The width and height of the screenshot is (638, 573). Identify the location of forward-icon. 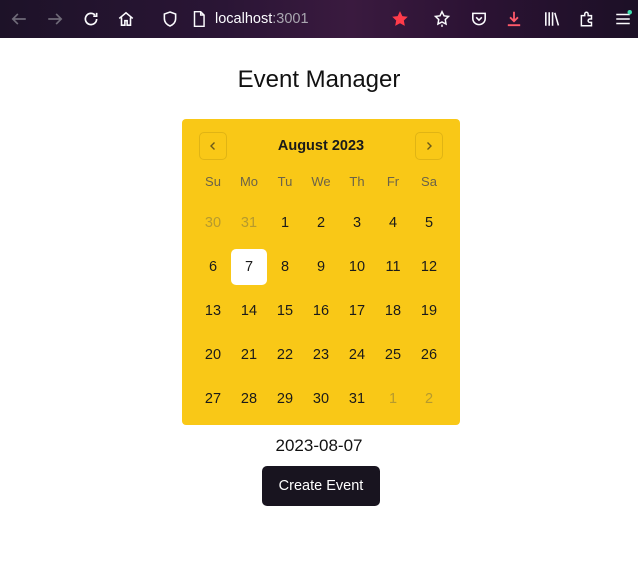
(55, 19).